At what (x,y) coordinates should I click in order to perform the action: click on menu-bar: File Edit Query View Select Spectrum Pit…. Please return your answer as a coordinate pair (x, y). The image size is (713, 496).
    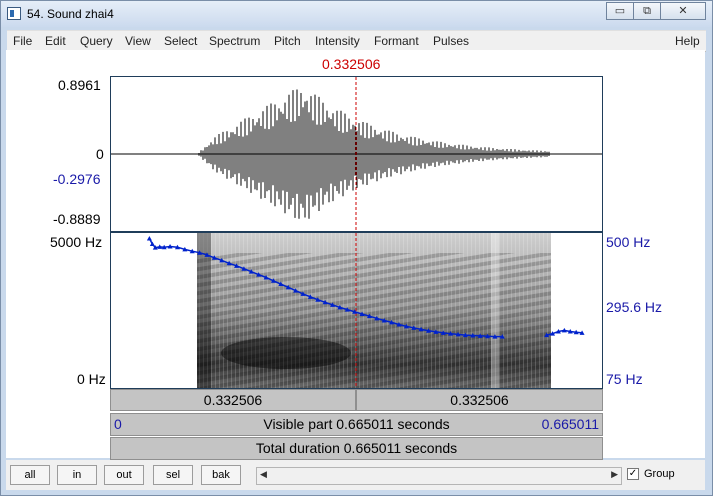
    Looking at the image, I should click on (356, 41).